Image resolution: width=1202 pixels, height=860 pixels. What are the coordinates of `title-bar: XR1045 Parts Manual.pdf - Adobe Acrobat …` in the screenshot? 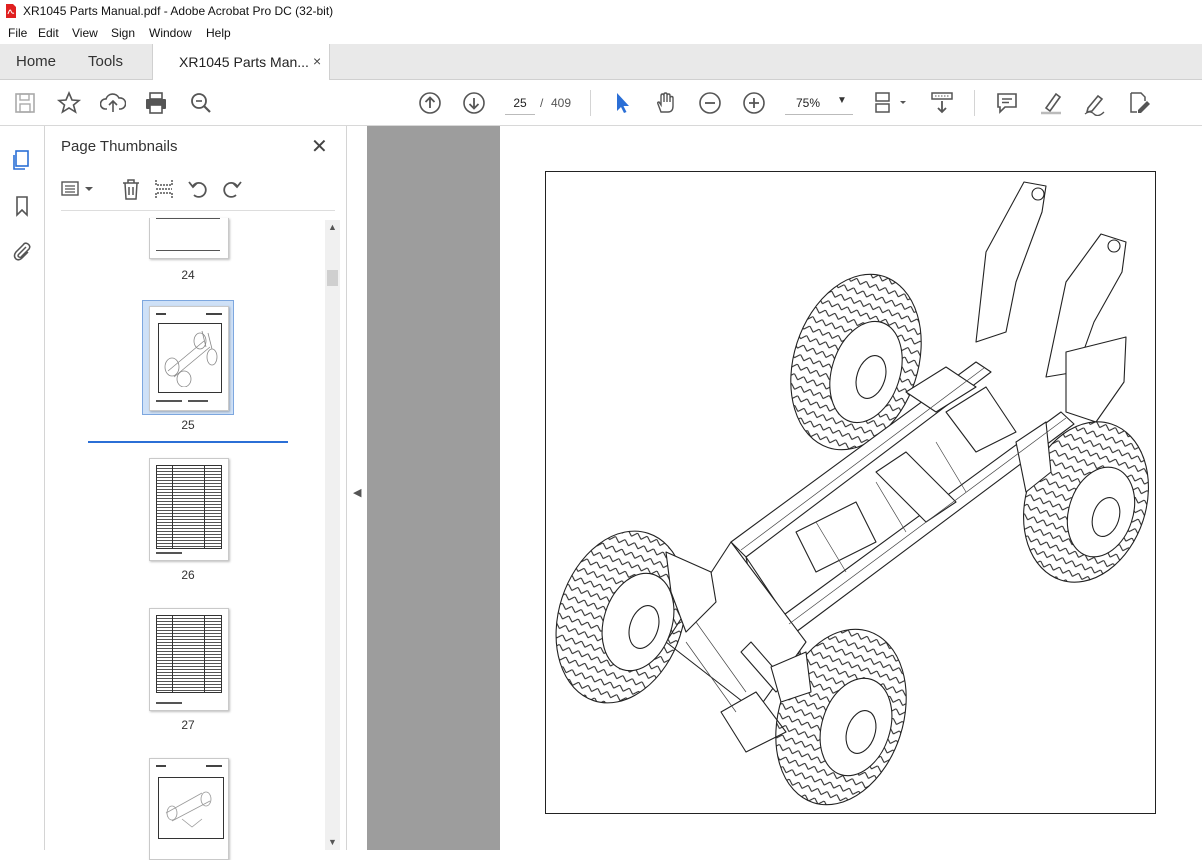 It's located at (601, 11).